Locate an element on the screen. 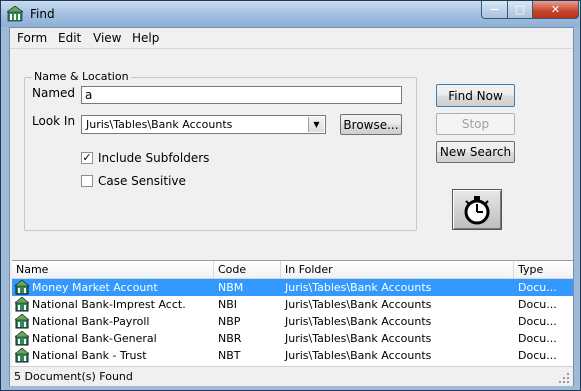 The height and width of the screenshot is (391, 581). search-animation is located at coordinates (477, 209).